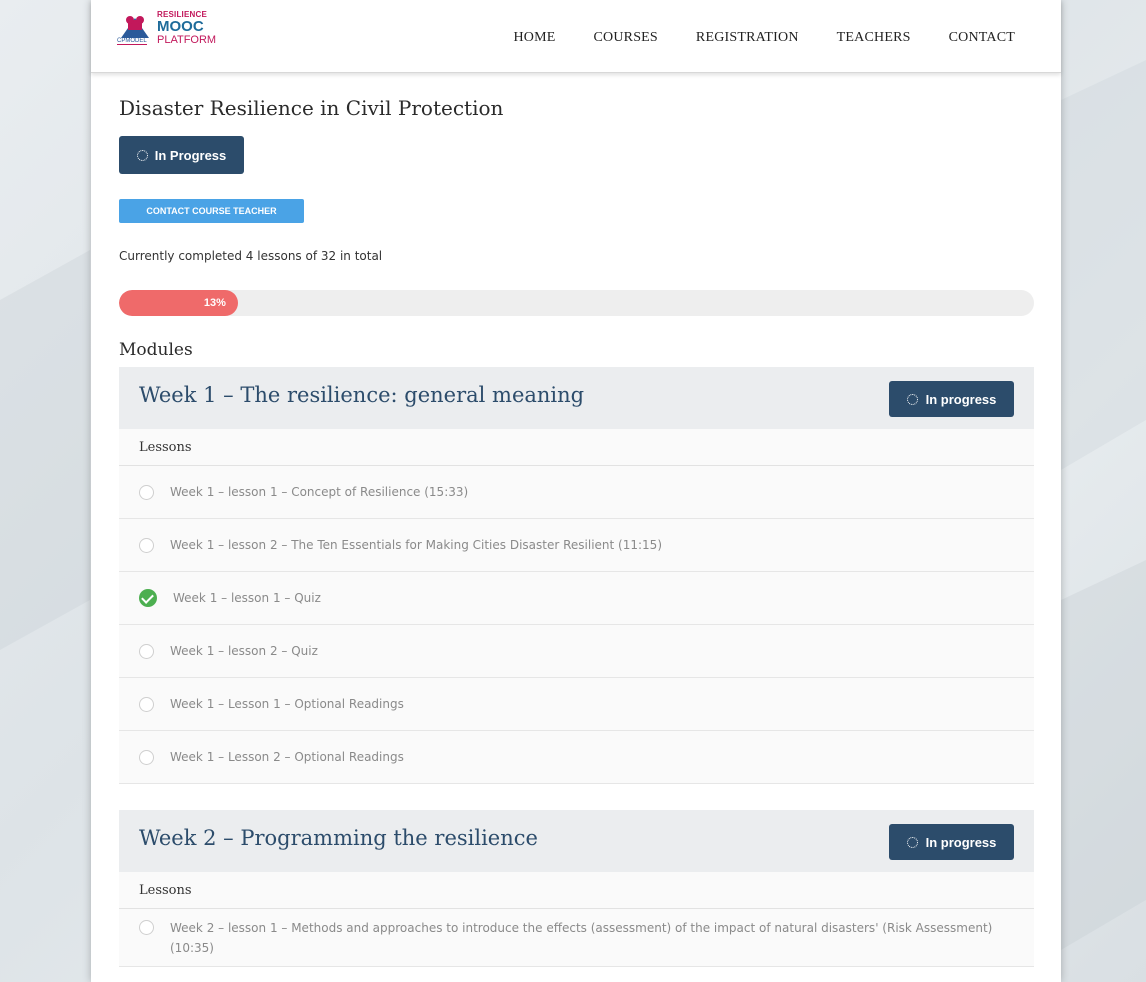  Describe the element at coordinates (187, 40) in the screenshot. I see `logo-text-platform: PLATFORM` at that location.